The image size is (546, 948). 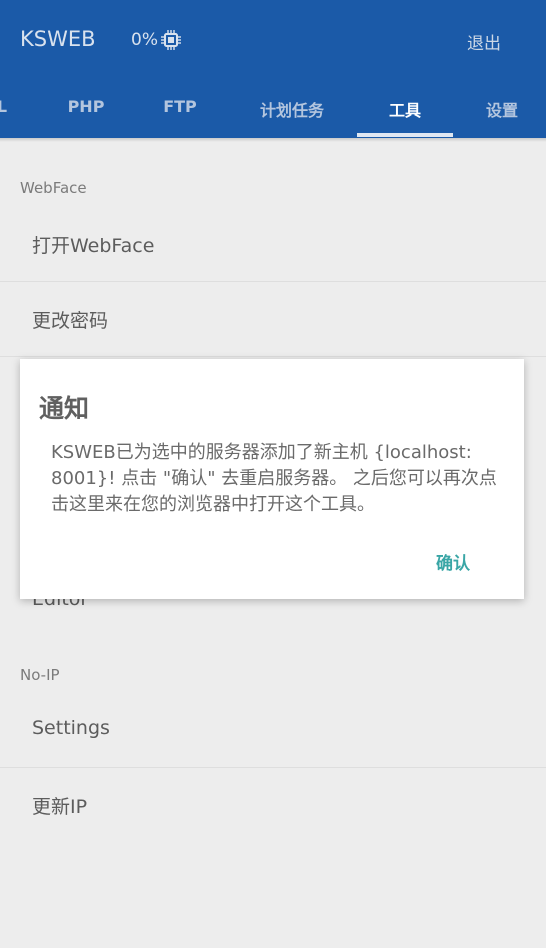 What do you see at coordinates (502, 109) in the screenshot?
I see `tab-settings: 设置` at bounding box center [502, 109].